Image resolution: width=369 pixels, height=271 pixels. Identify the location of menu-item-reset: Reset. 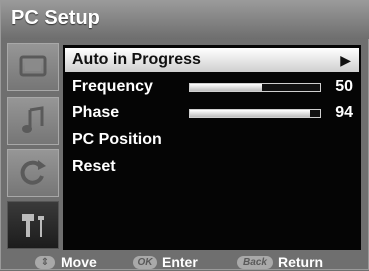
(212, 167).